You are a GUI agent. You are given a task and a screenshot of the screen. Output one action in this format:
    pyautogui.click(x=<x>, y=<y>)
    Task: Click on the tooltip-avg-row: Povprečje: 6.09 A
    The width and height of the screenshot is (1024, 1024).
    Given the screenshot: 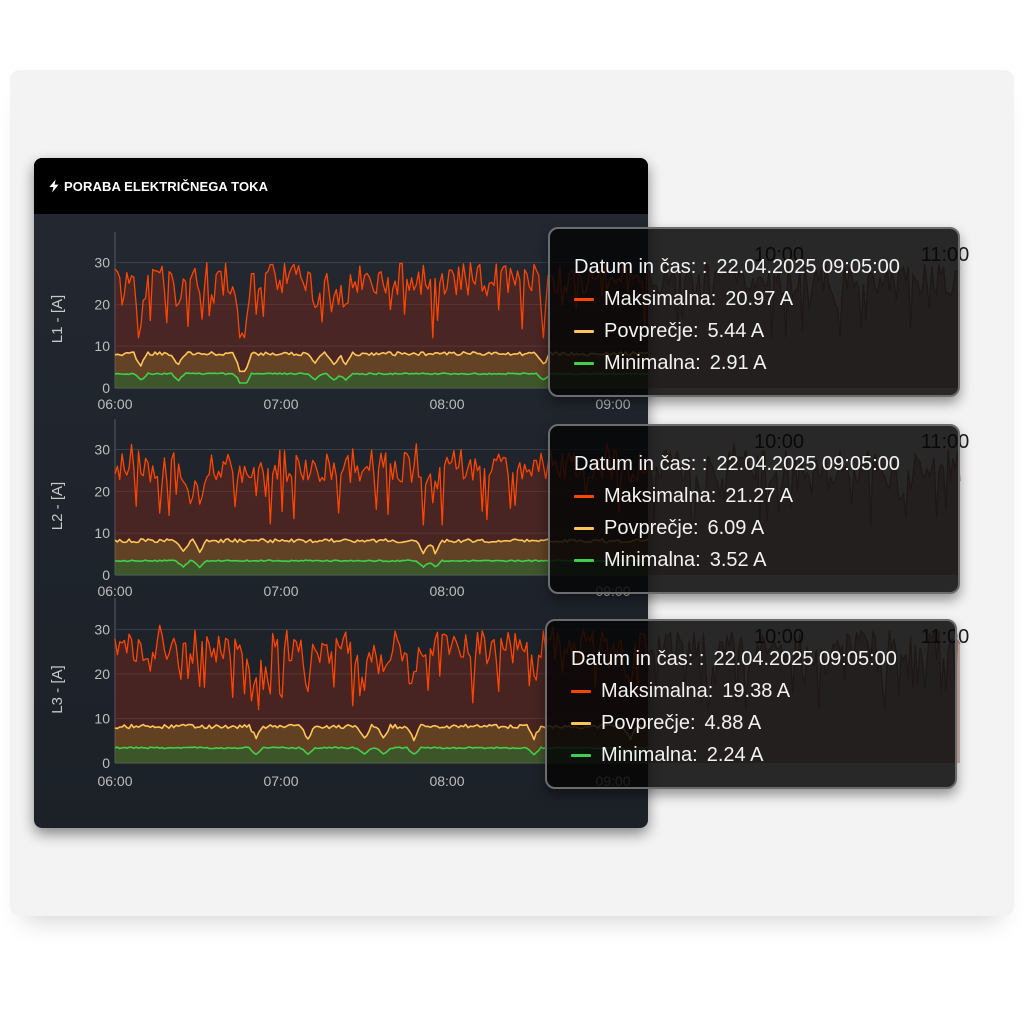 What is the action you would take?
    pyautogui.click(x=737, y=528)
    